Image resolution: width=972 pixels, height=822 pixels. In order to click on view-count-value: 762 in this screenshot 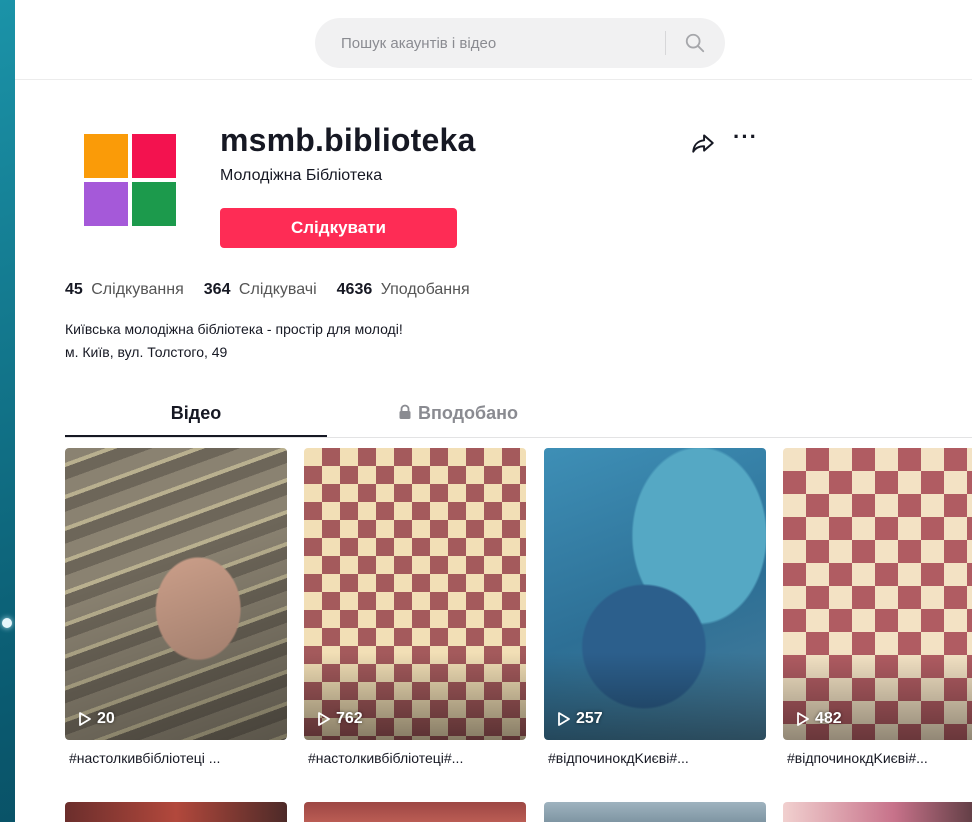, I will do `click(349, 718)`.